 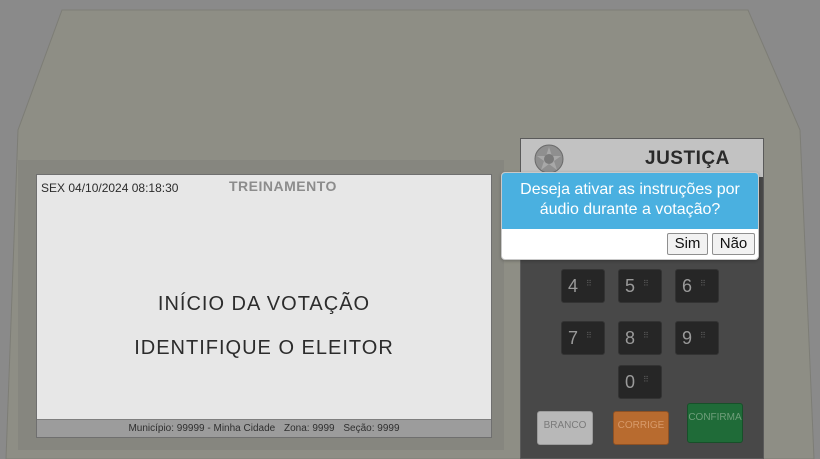 I want to click on key-9: 9 ⠿, so click(x=697, y=338).